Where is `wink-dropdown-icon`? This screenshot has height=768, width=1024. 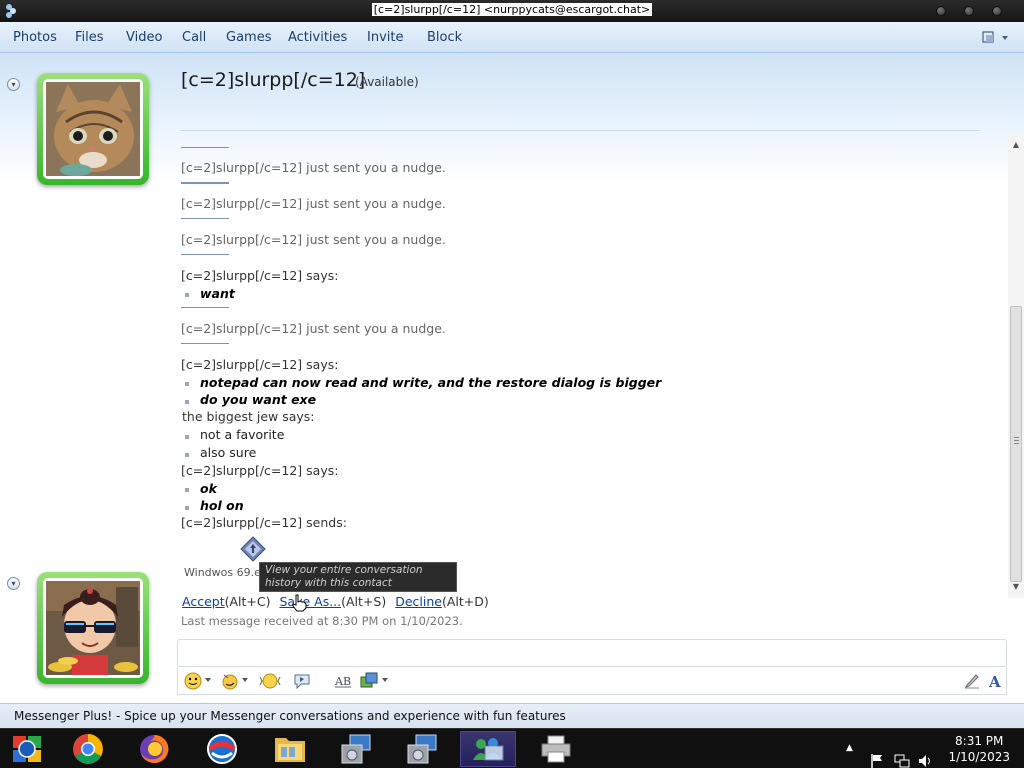 wink-dropdown-icon is located at coordinates (245, 680).